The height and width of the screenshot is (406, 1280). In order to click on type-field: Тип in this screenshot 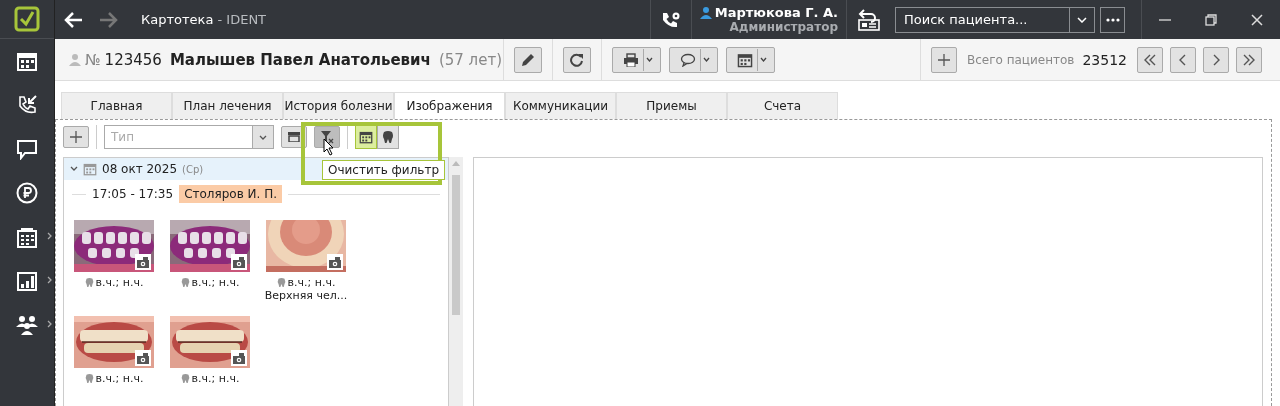, I will do `click(178, 137)`.